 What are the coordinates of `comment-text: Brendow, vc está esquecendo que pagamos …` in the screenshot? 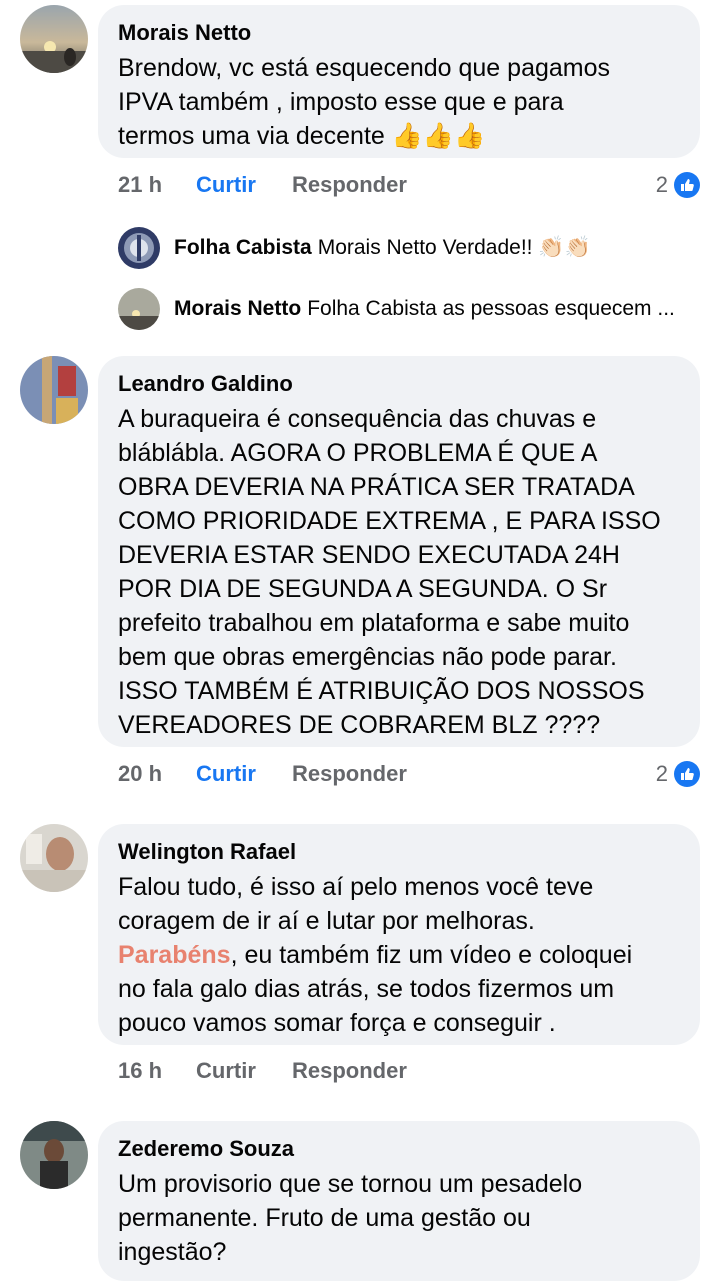 It's located at (364, 102).